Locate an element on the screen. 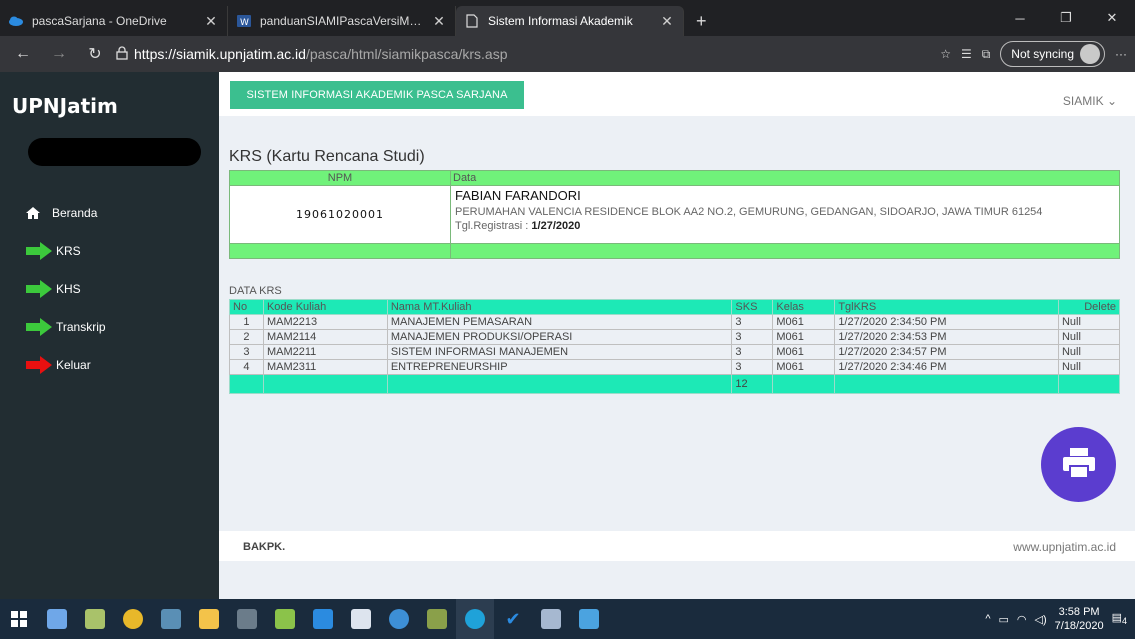 The height and width of the screenshot is (639, 1135). cell-nama: SISTEM INFORMASI MANAJEMEN is located at coordinates (559, 352).